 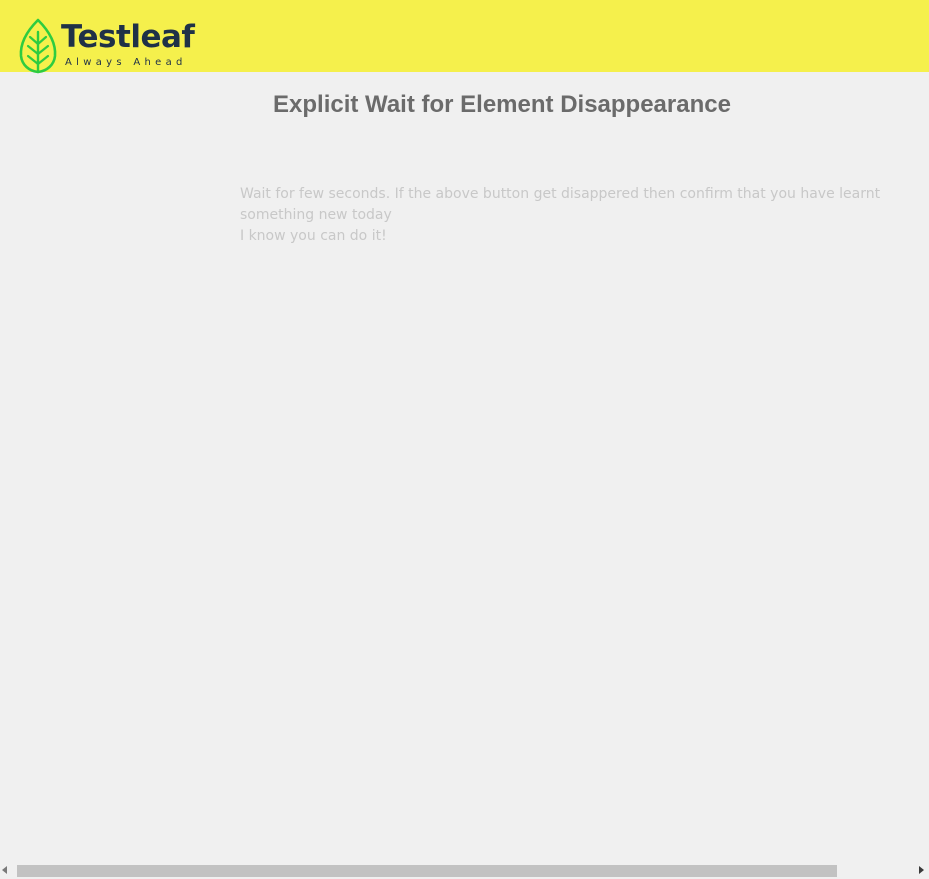 What do you see at coordinates (313, 236) in the screenshot?
I see `info-line-encouragement: I know you can do it!` at bounding box center [313, 236].